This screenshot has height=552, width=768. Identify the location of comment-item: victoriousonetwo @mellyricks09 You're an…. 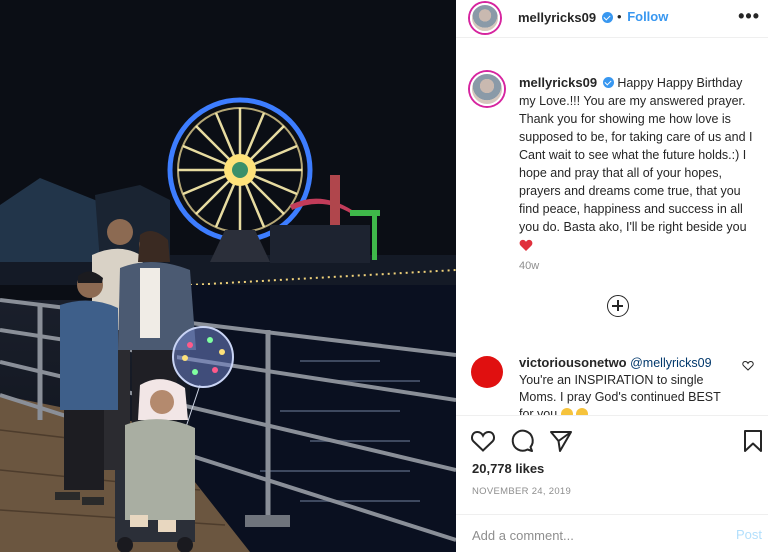
(612, 379).